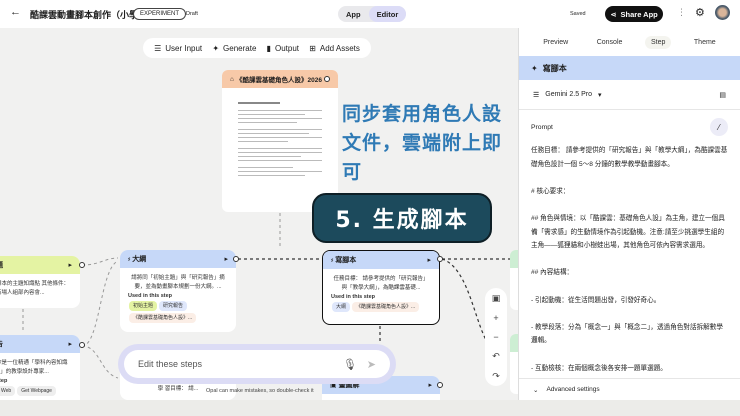 This screenshot has width=740, height=416. What do you see at coordinates (634, 14) in the screenshot?
I see `share-app-button: ⋖ Share App` at bounding box center [634, 14].